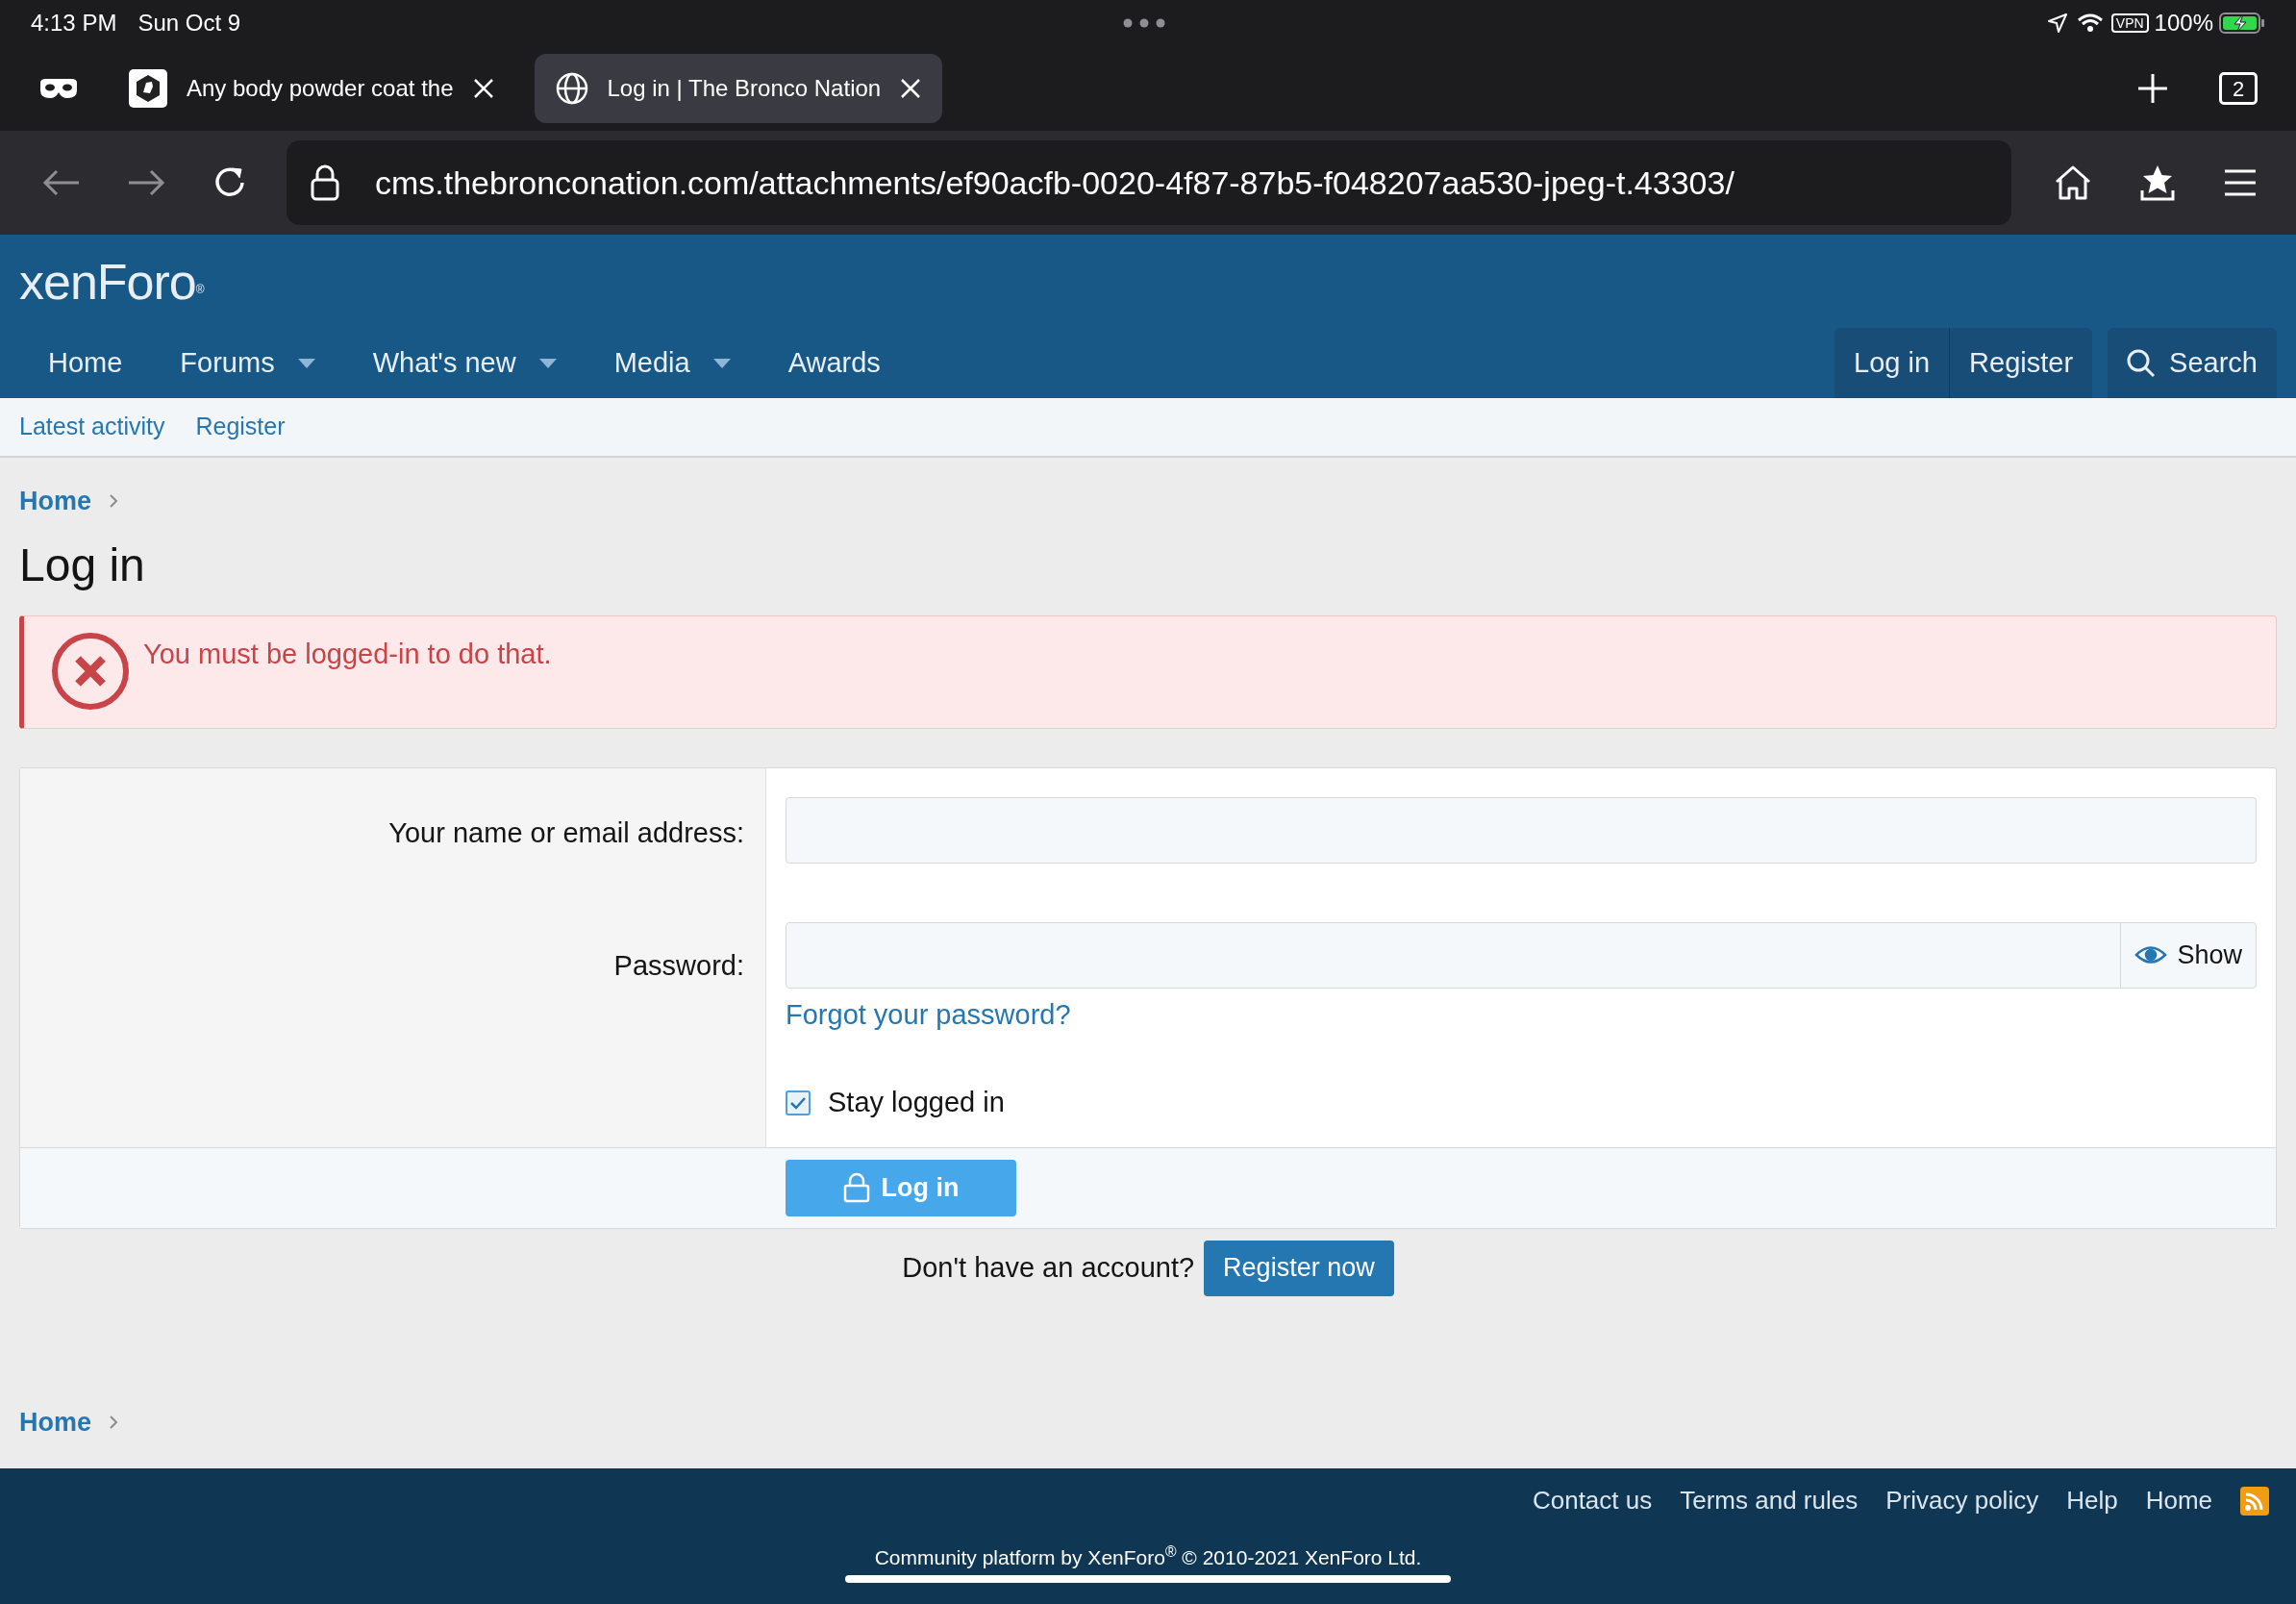  Describe the element at coordinates (1054, 183) in the screenshot. I see `url-text: cms.thebronconation.com/attachments/ef90acfb-0020-4f87-87b5-f048207aa530-jpeg-t.43303/` at that location.